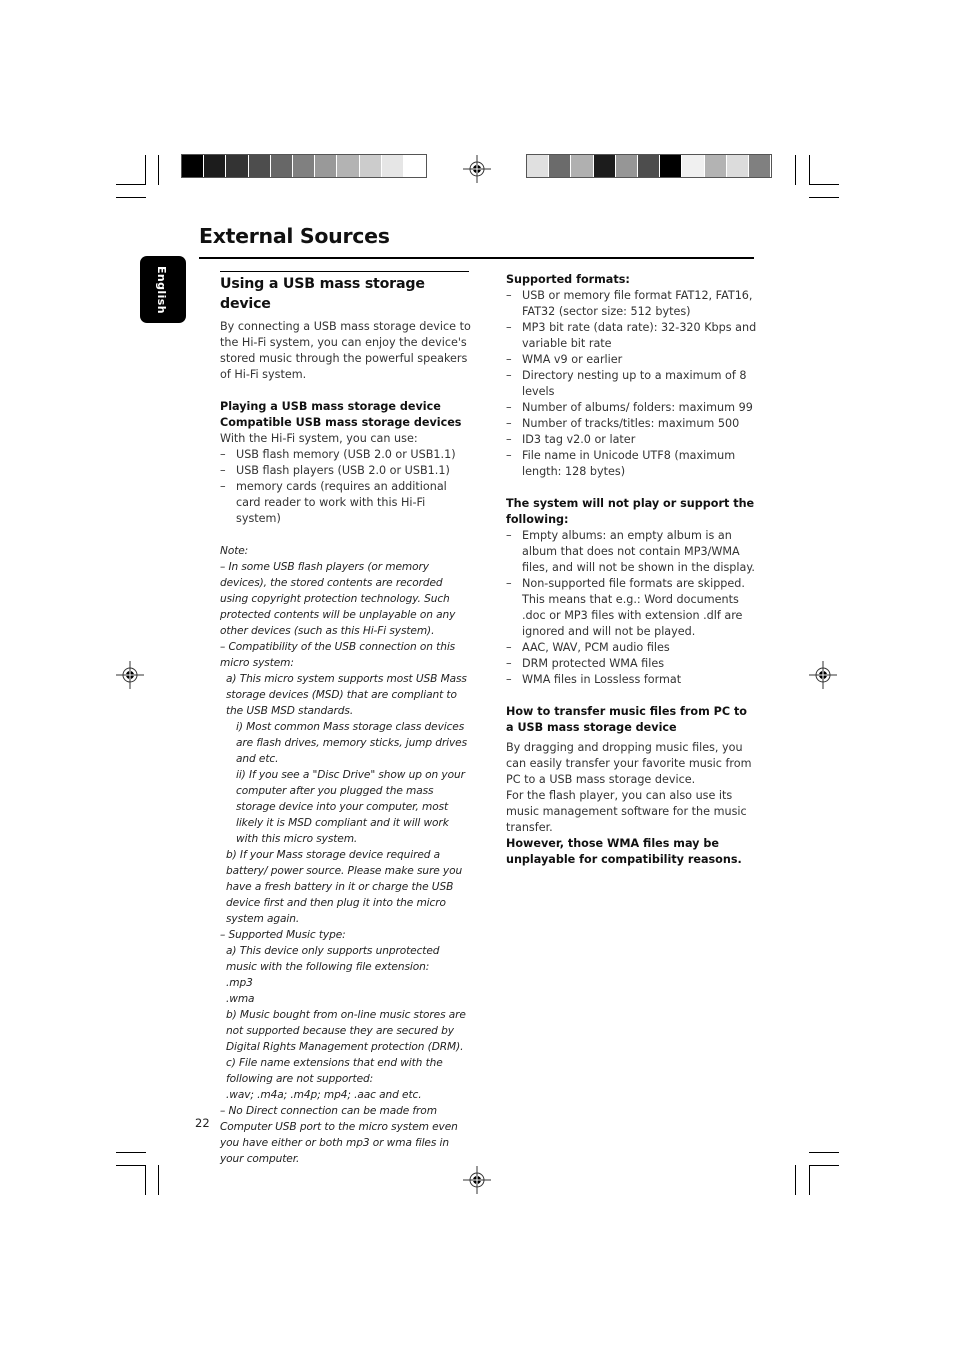 This screenshot has width=954, height=1351. What do you see at coordinates (632, 648) in the screenshot?
I see `list-item: AAC, WAV, PCM audio files` at bounding box center [632, 648].